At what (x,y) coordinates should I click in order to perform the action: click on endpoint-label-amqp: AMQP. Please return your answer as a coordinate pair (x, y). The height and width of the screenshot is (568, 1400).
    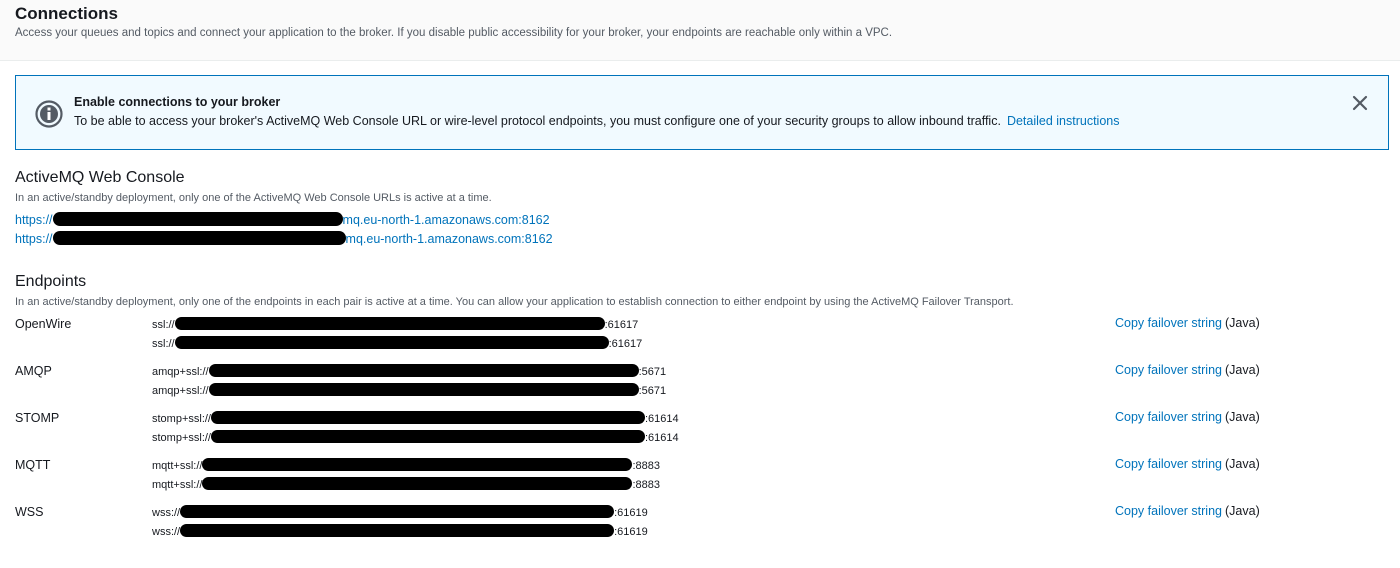
    Looking at the image, I should click on (33, 371).